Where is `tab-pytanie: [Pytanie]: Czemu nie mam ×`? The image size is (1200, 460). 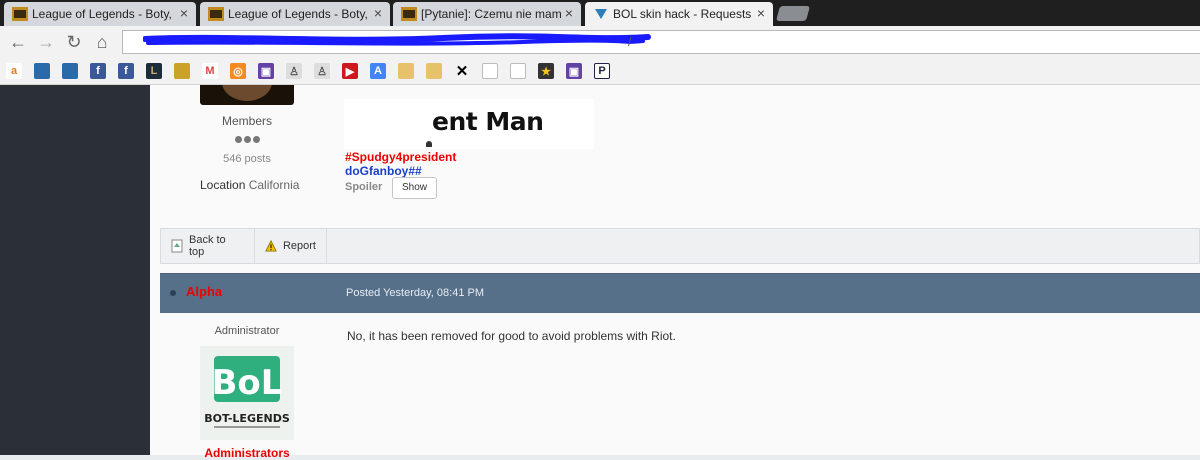
tab-pytanie: [Pytanie]: Czemu nie mam × is located at coordinates (487, 14).